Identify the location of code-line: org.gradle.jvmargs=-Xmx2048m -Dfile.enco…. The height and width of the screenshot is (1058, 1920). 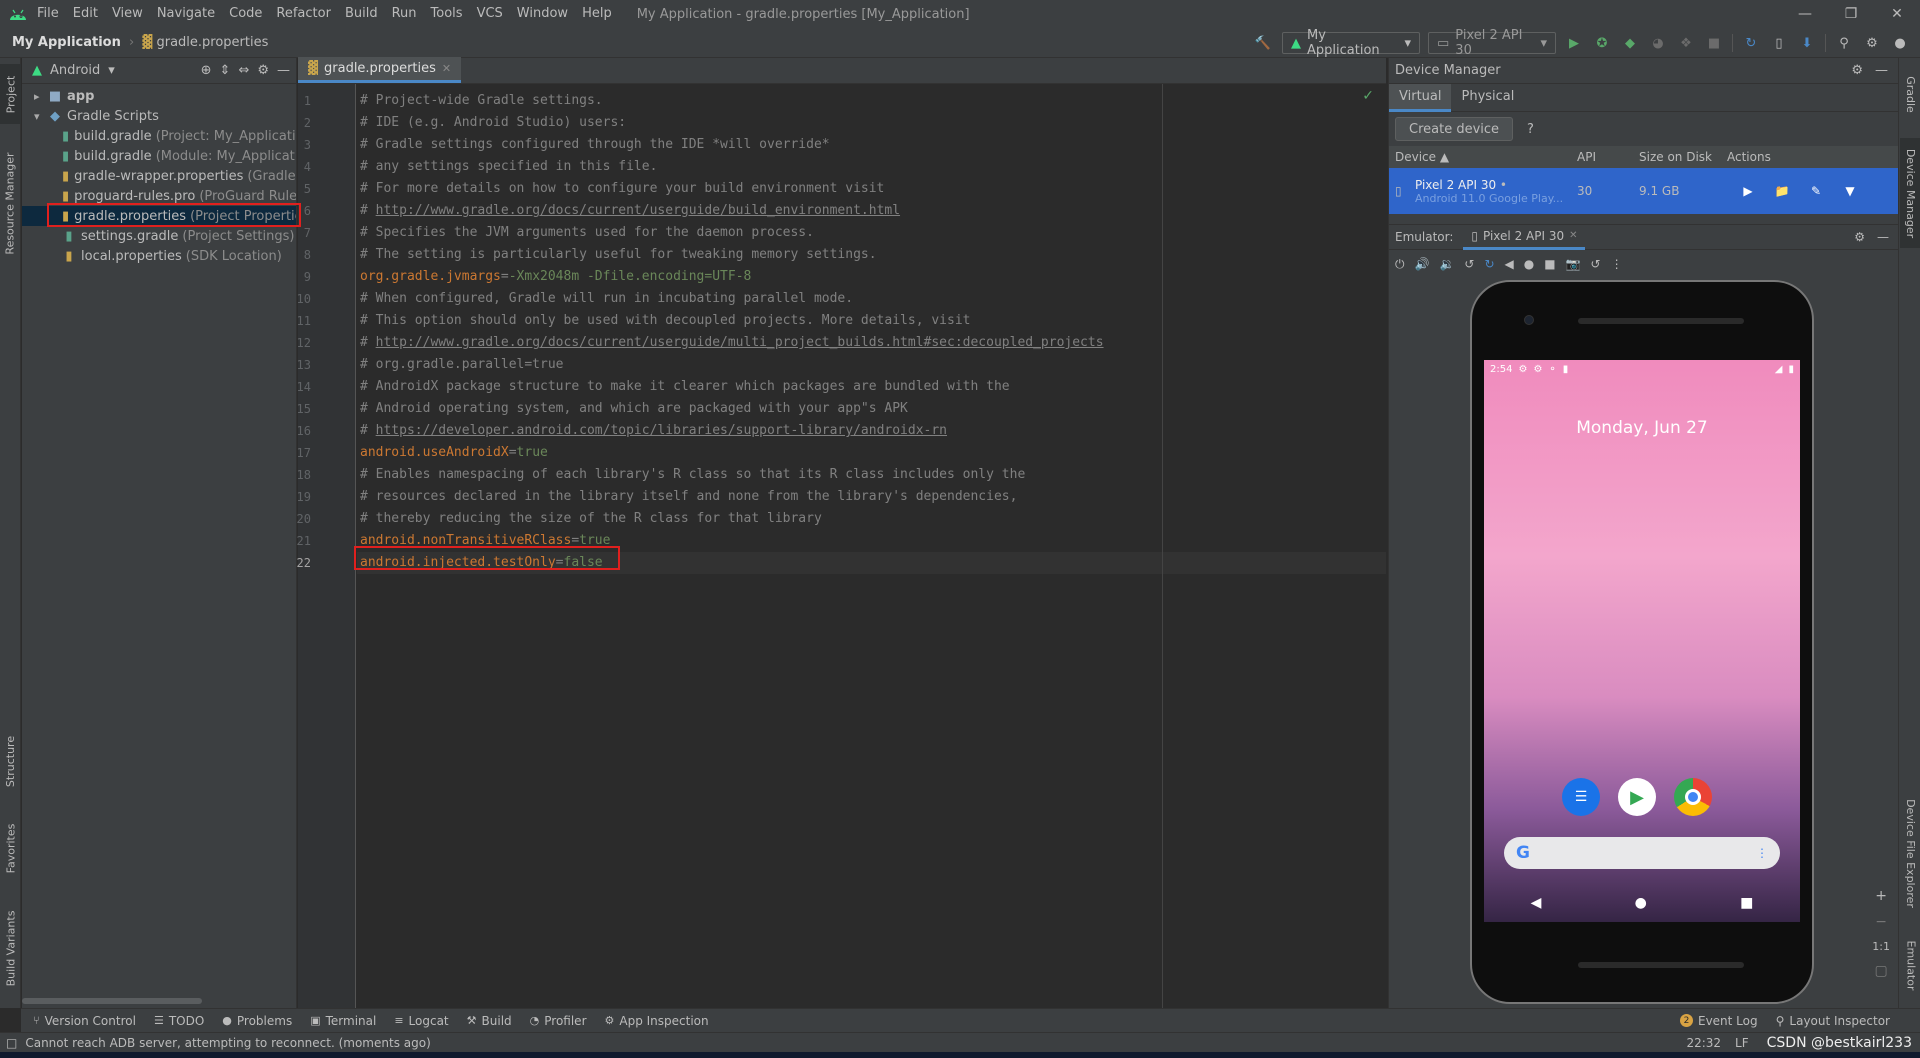
(555, 277).